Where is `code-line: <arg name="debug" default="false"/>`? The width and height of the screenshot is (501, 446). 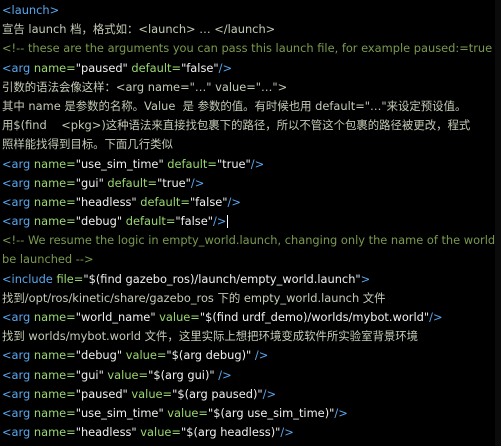 code-line: <arg name="debug" default="false"/> is located at coordinates (251, 221).